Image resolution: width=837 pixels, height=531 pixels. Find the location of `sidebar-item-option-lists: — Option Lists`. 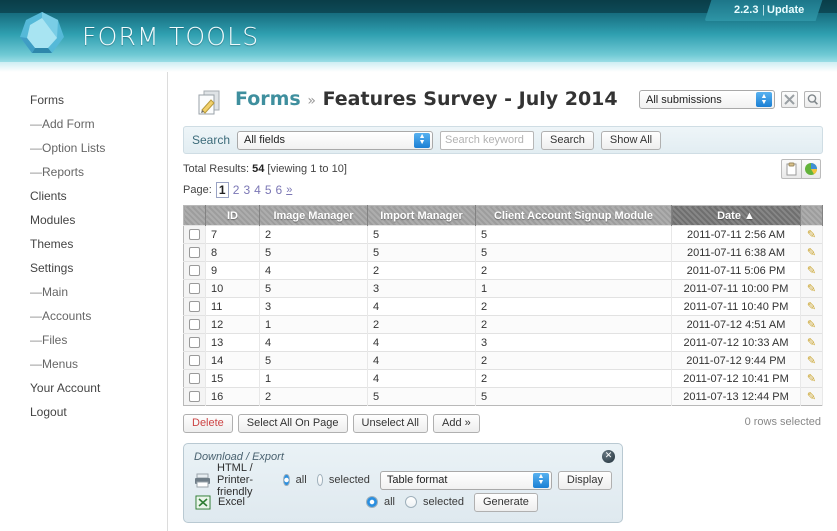

sidebar-item-option-lists: — Option Lists is located at coordinates (83, 148).